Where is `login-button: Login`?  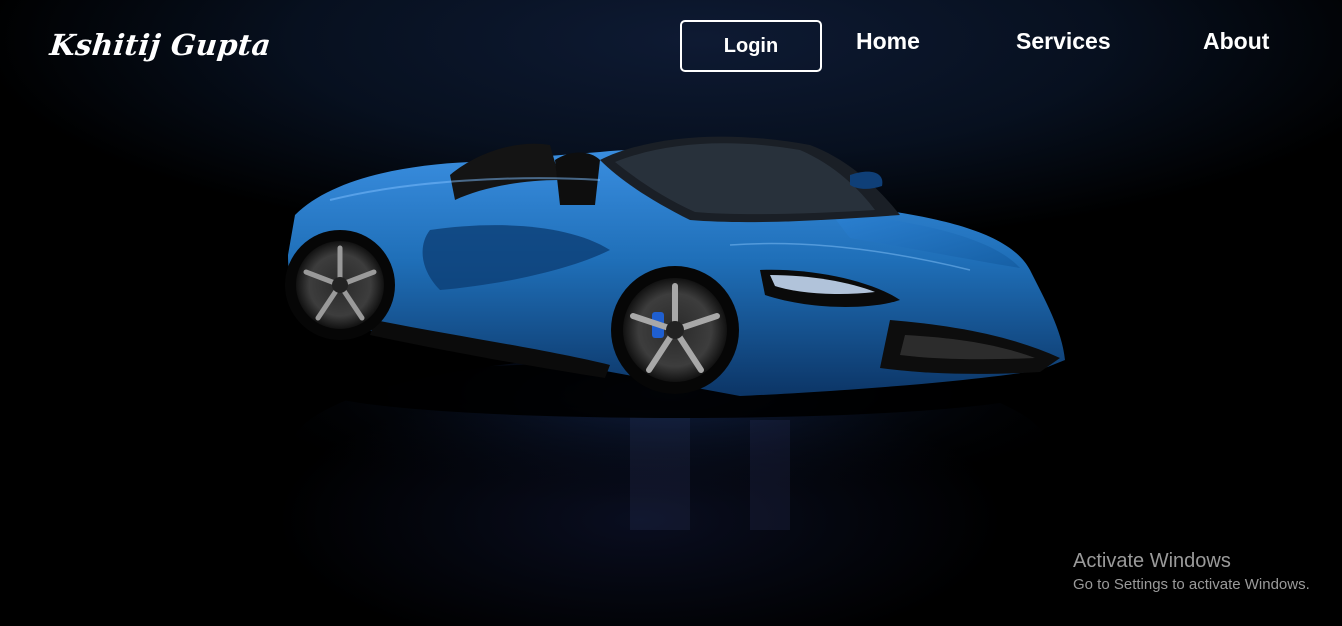 login-button: Login is located at coordinates (751, 46).